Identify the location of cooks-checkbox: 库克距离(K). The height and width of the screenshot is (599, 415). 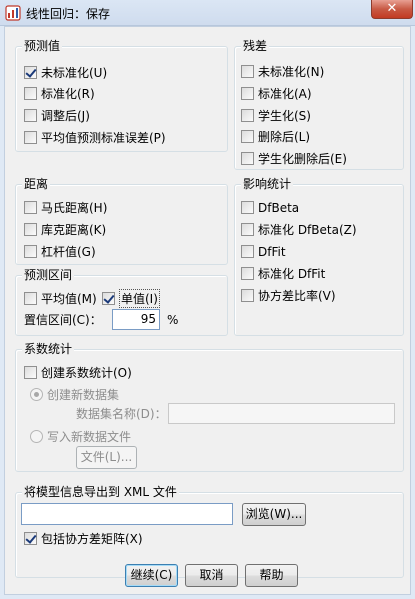
(65, 229).